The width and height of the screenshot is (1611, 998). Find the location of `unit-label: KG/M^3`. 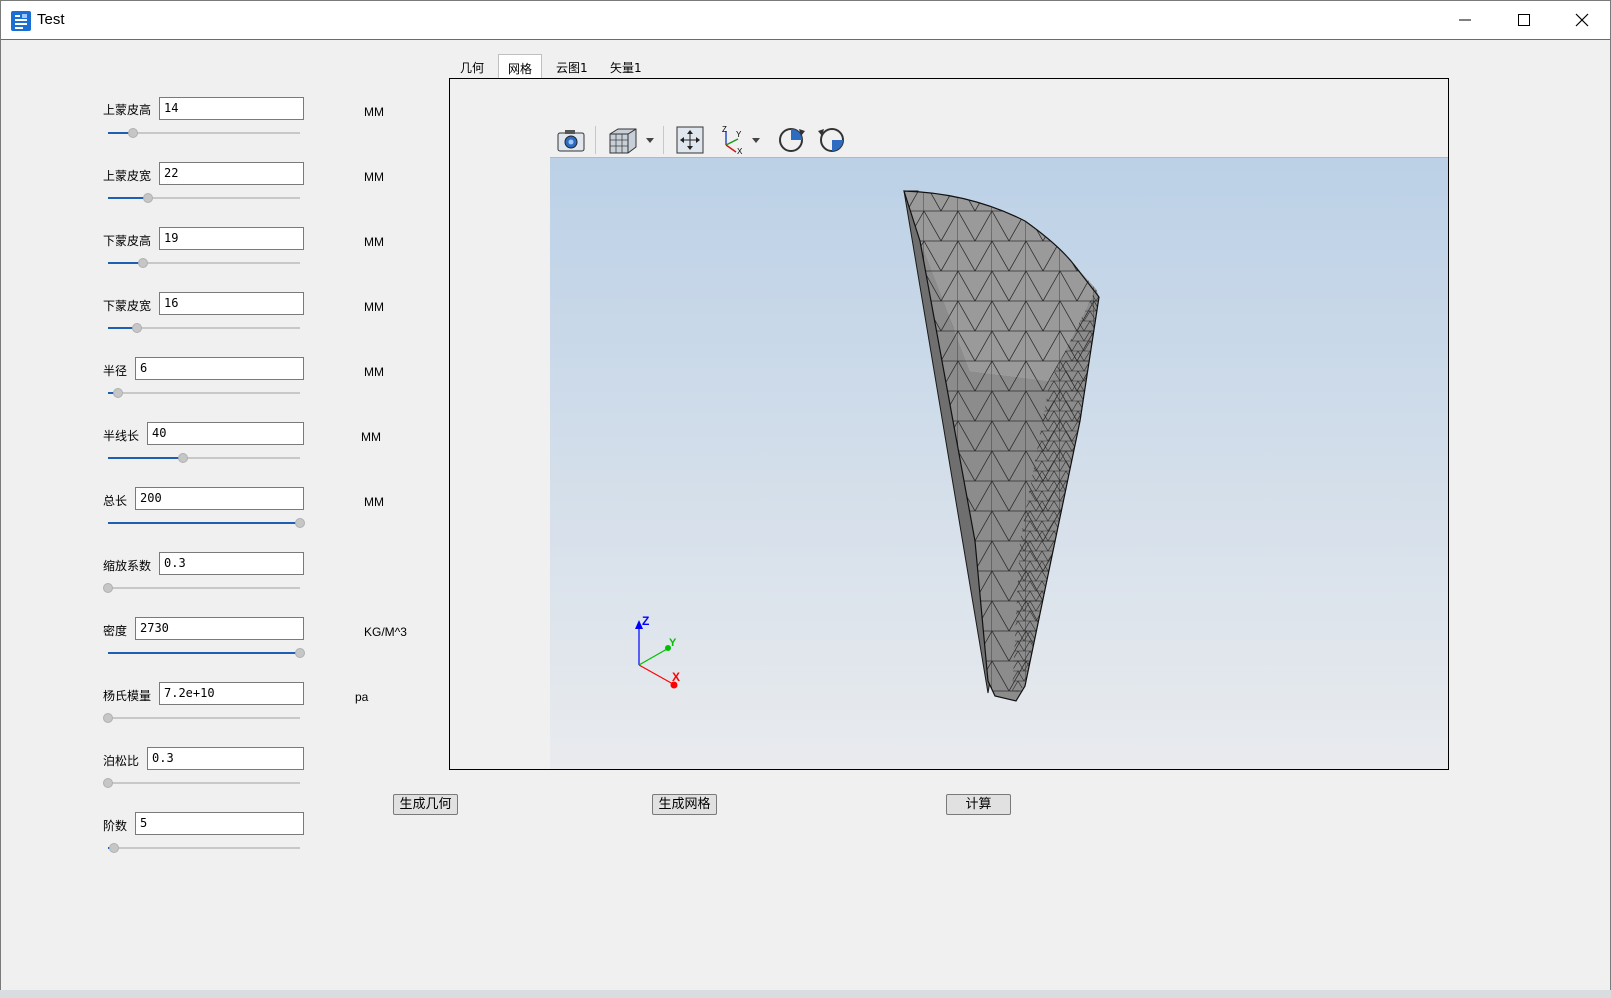

unit-label: KG/M^3 is located at coordinates (385, 632).